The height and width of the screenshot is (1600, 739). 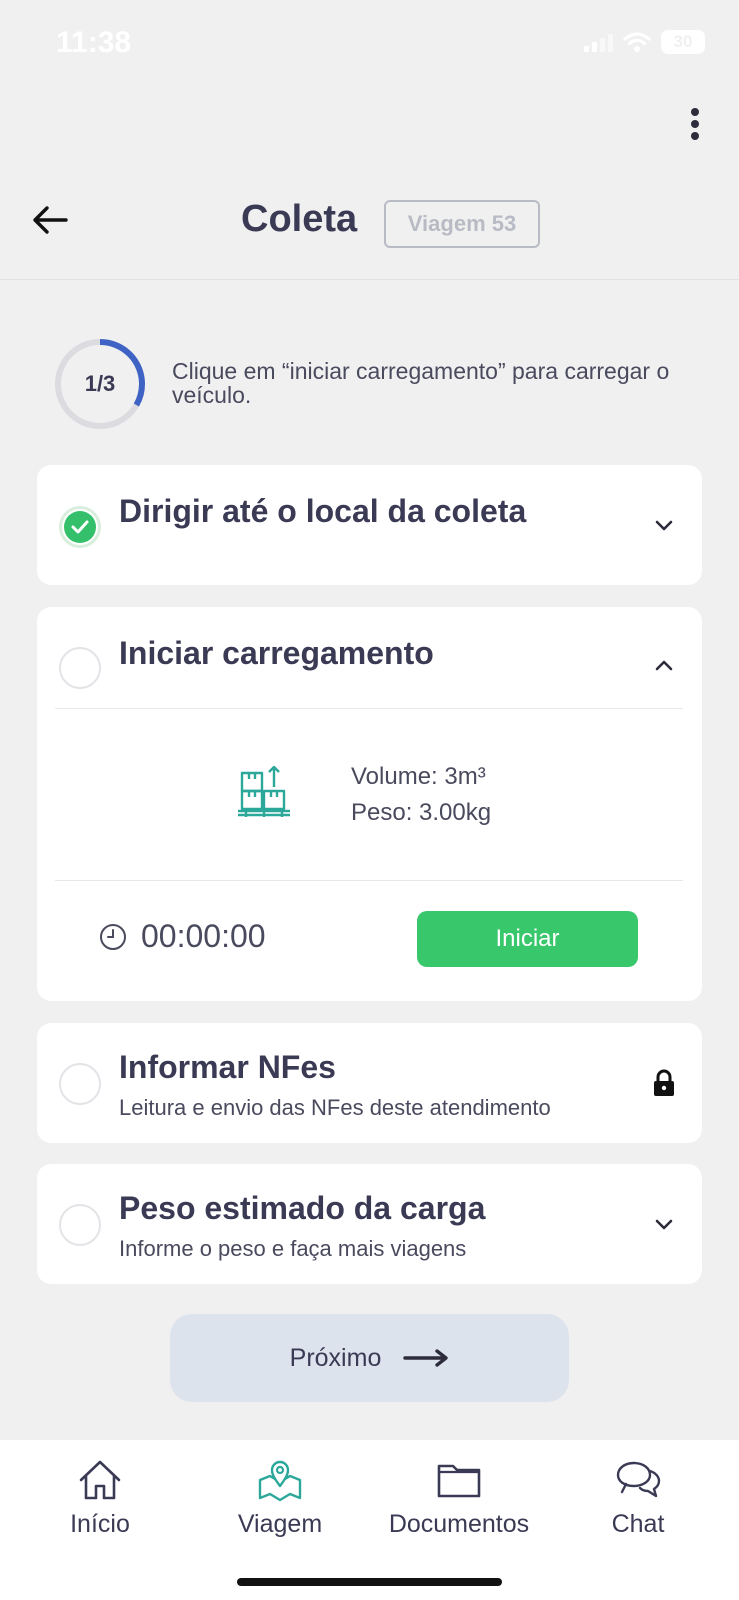 What do you see at coordinates (100, 1480) in the screenshot?
I see `home-icon` at bounding box center [100, 1480].